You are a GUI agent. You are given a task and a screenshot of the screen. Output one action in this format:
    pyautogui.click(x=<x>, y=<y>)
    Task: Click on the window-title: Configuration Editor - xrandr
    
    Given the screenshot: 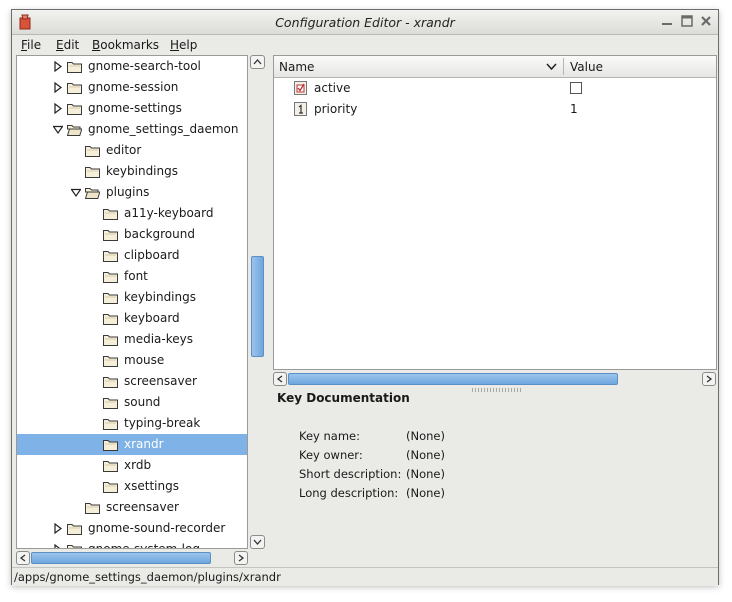 What is the action you would take?
    pyautogui.click(x=365, y=22)
    